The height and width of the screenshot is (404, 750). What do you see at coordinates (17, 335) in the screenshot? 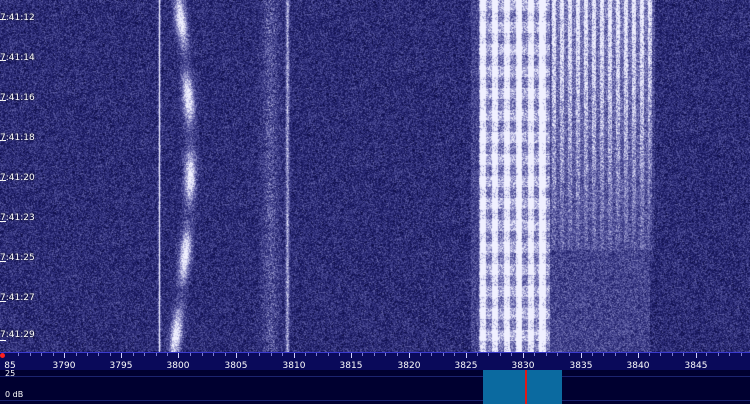
I see `time-label: 7:41:29` at bounding box center [17, 335].